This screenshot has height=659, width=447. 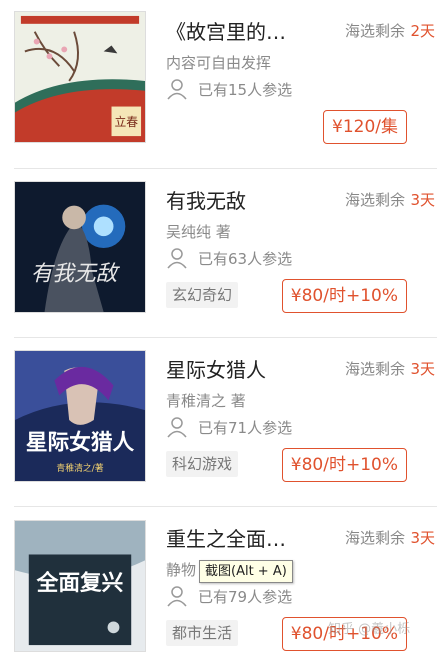 What do you see at coordinates (245, 596) in the screenshot?
I see `participant-count: 已有79人参选` at bounding box center [245, 596].